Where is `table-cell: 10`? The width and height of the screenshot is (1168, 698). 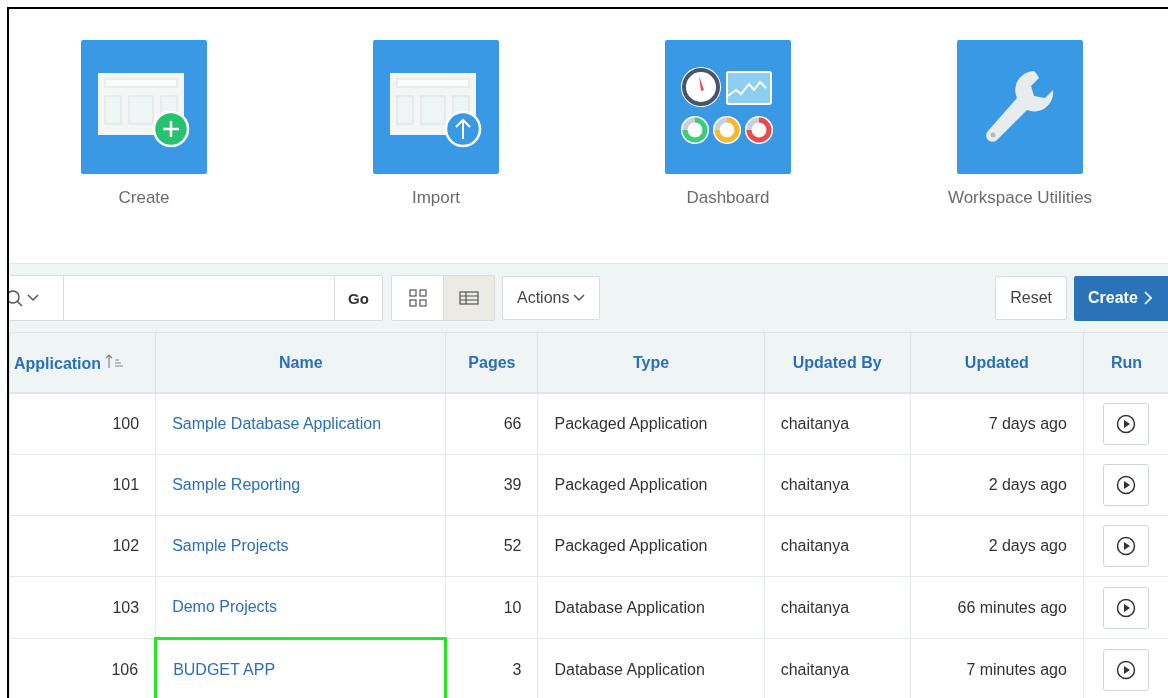
table-cell: 10 is located at coordinates (491, 607).